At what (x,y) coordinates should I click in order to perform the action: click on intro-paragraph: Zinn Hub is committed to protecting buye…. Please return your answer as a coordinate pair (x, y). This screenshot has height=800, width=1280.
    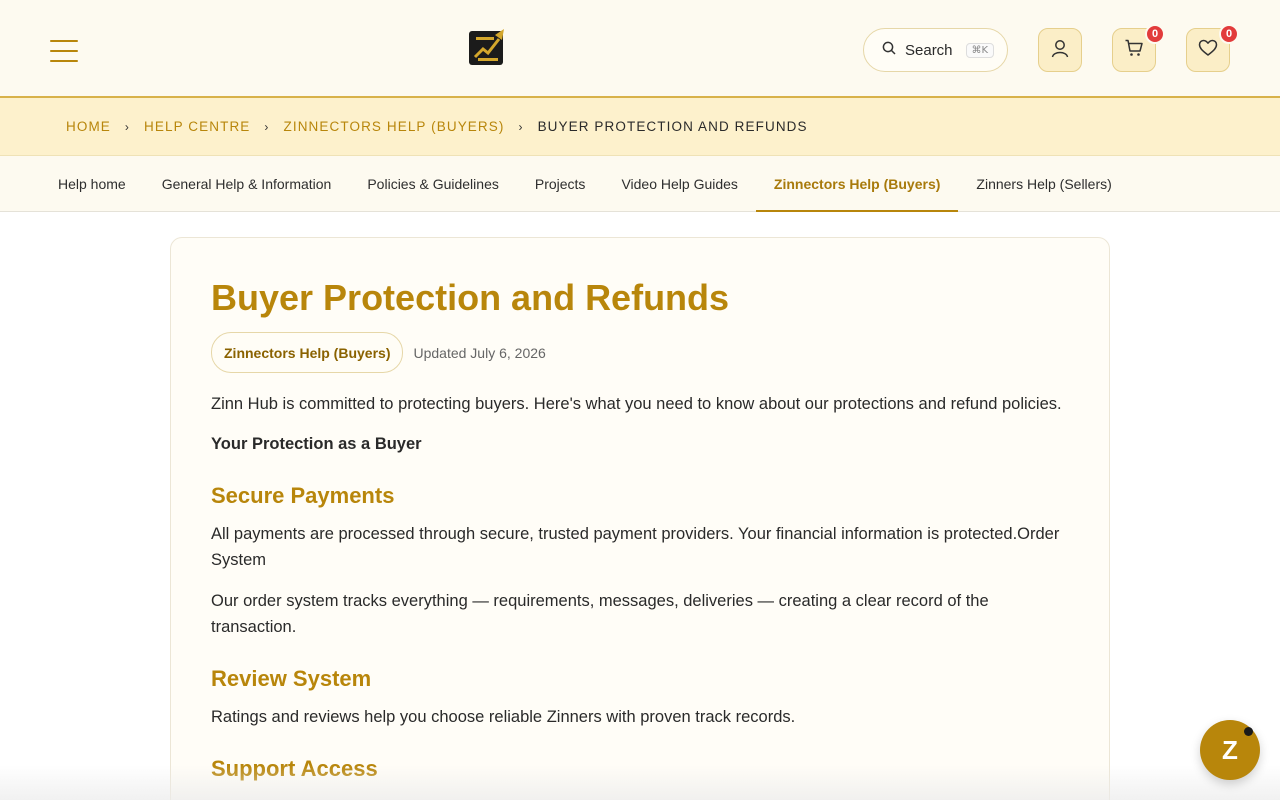
    Looking at the image, I should click on (636, 404).